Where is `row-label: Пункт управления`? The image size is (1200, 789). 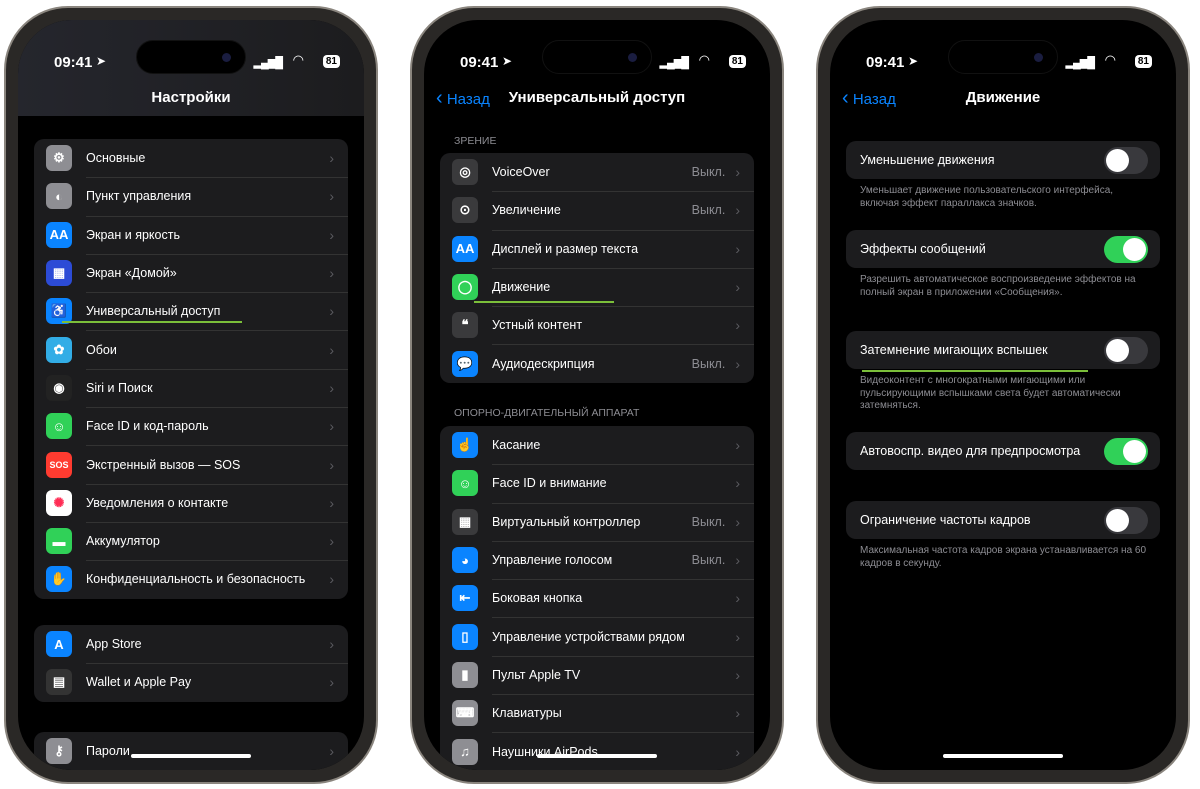 row-label: Пункт управления is located at coordinates (207, 196).